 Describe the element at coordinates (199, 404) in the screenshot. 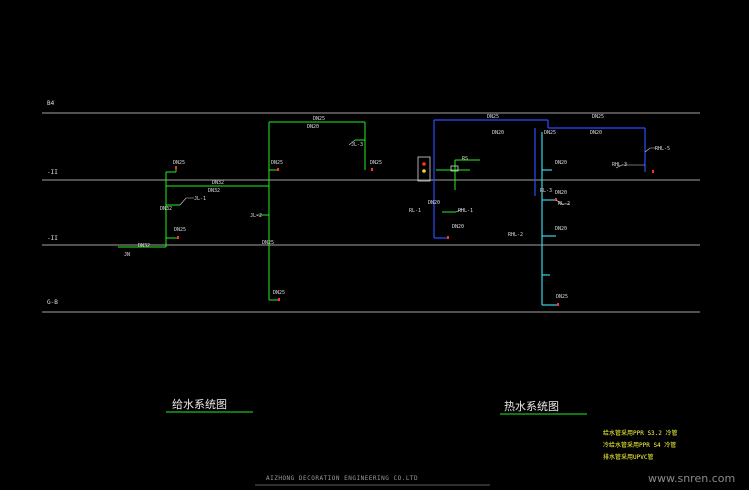

I see `supply-system-title: 给水系统图` at that location.